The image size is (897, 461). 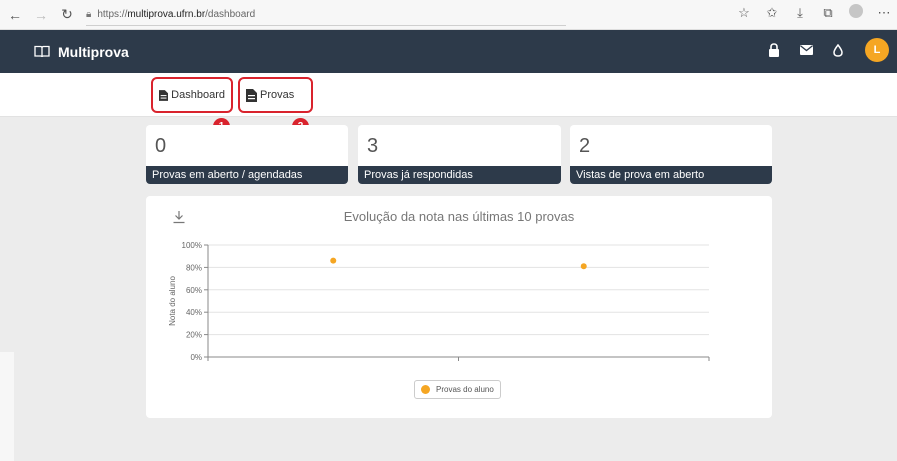 What do you see at coordinates (772, 13) in the screenshot?
I see `favorites-icon: ✩` at bounding box center [772, 13].